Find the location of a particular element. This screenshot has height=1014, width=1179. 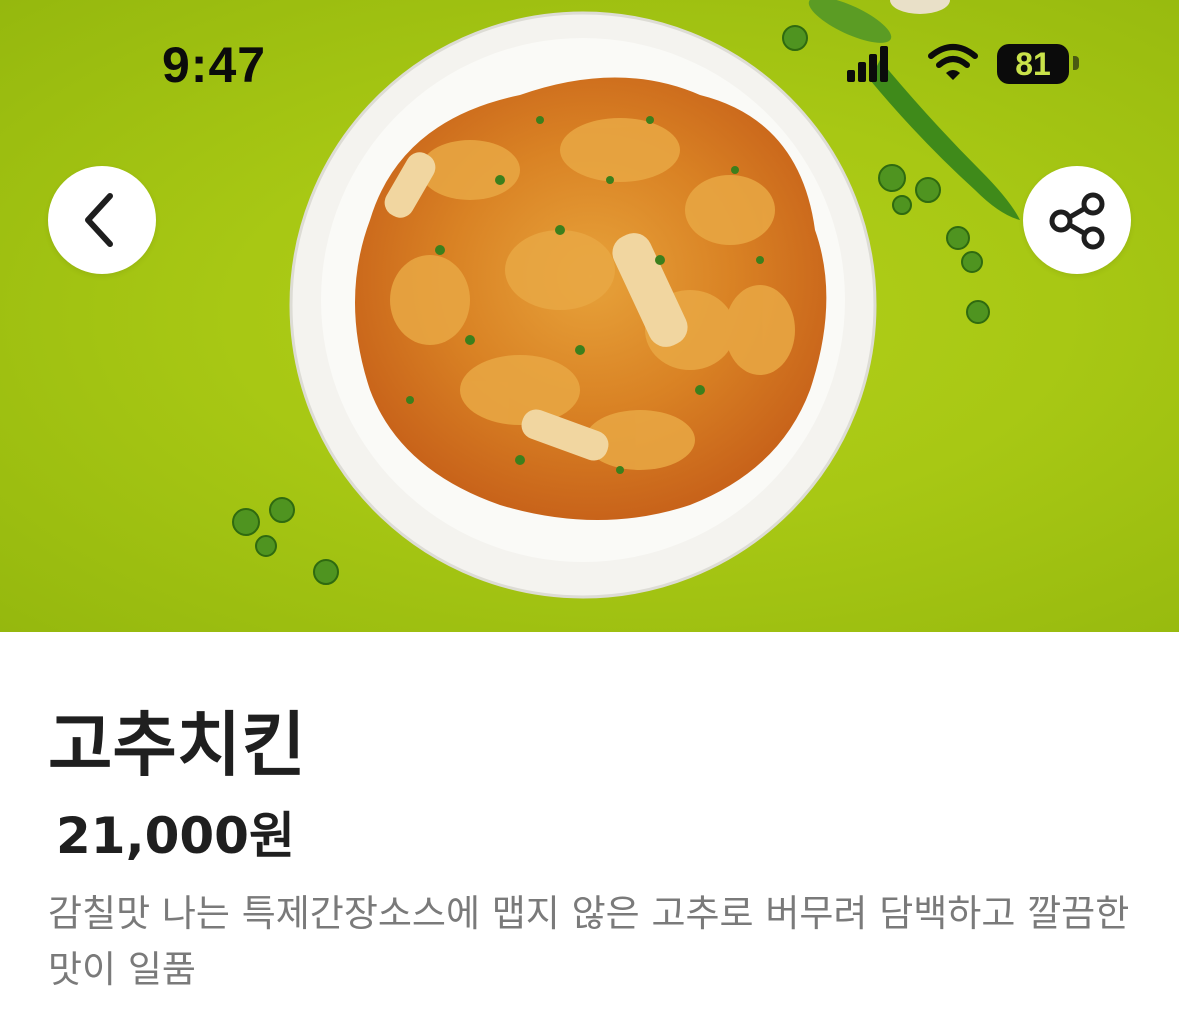

battery-icon: 81 is located at coordinates (1033, 64).